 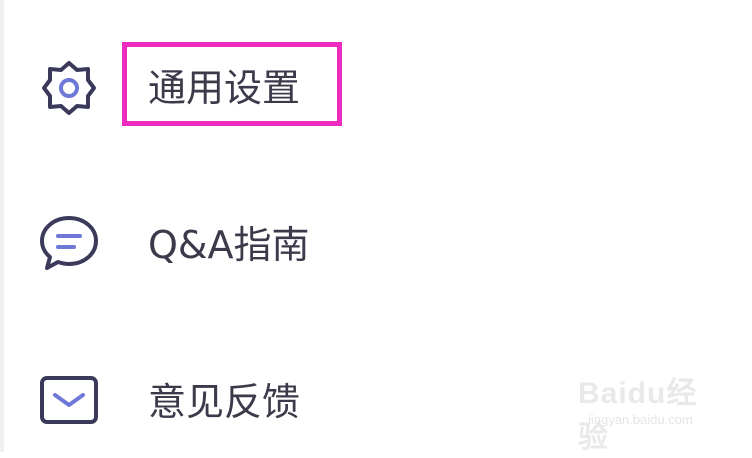 What do you see at coordinates (69, 88) in the screenshot?
I see `gear-icon` at bounding box center [69, 88].